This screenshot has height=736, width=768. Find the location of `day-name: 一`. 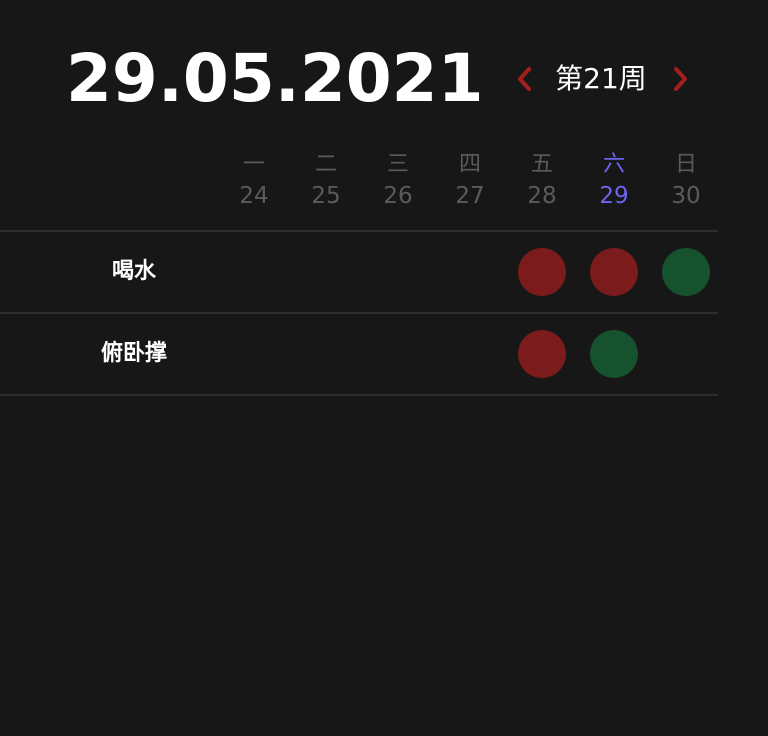

day-name: 一 is located at coordinates (253, 164).